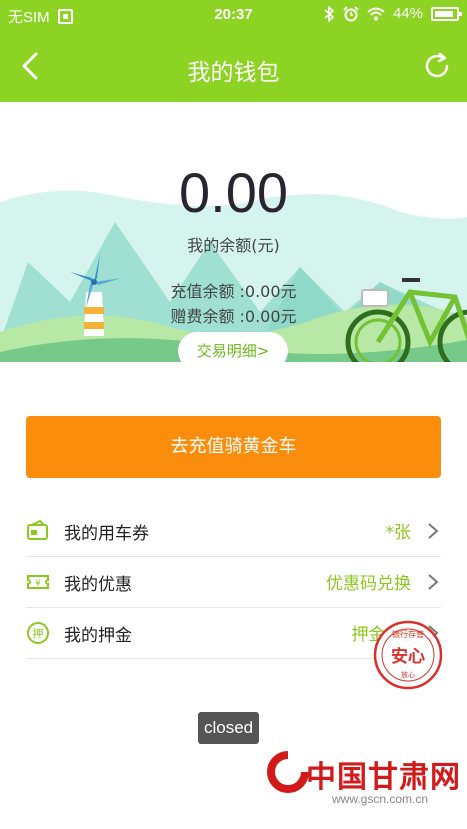 Image resolution: width=467 pixels, height=829 pixels. I want to click on list-item-discounts: ¥ 我的优惠 优惠码兑换, so click(233, 582).